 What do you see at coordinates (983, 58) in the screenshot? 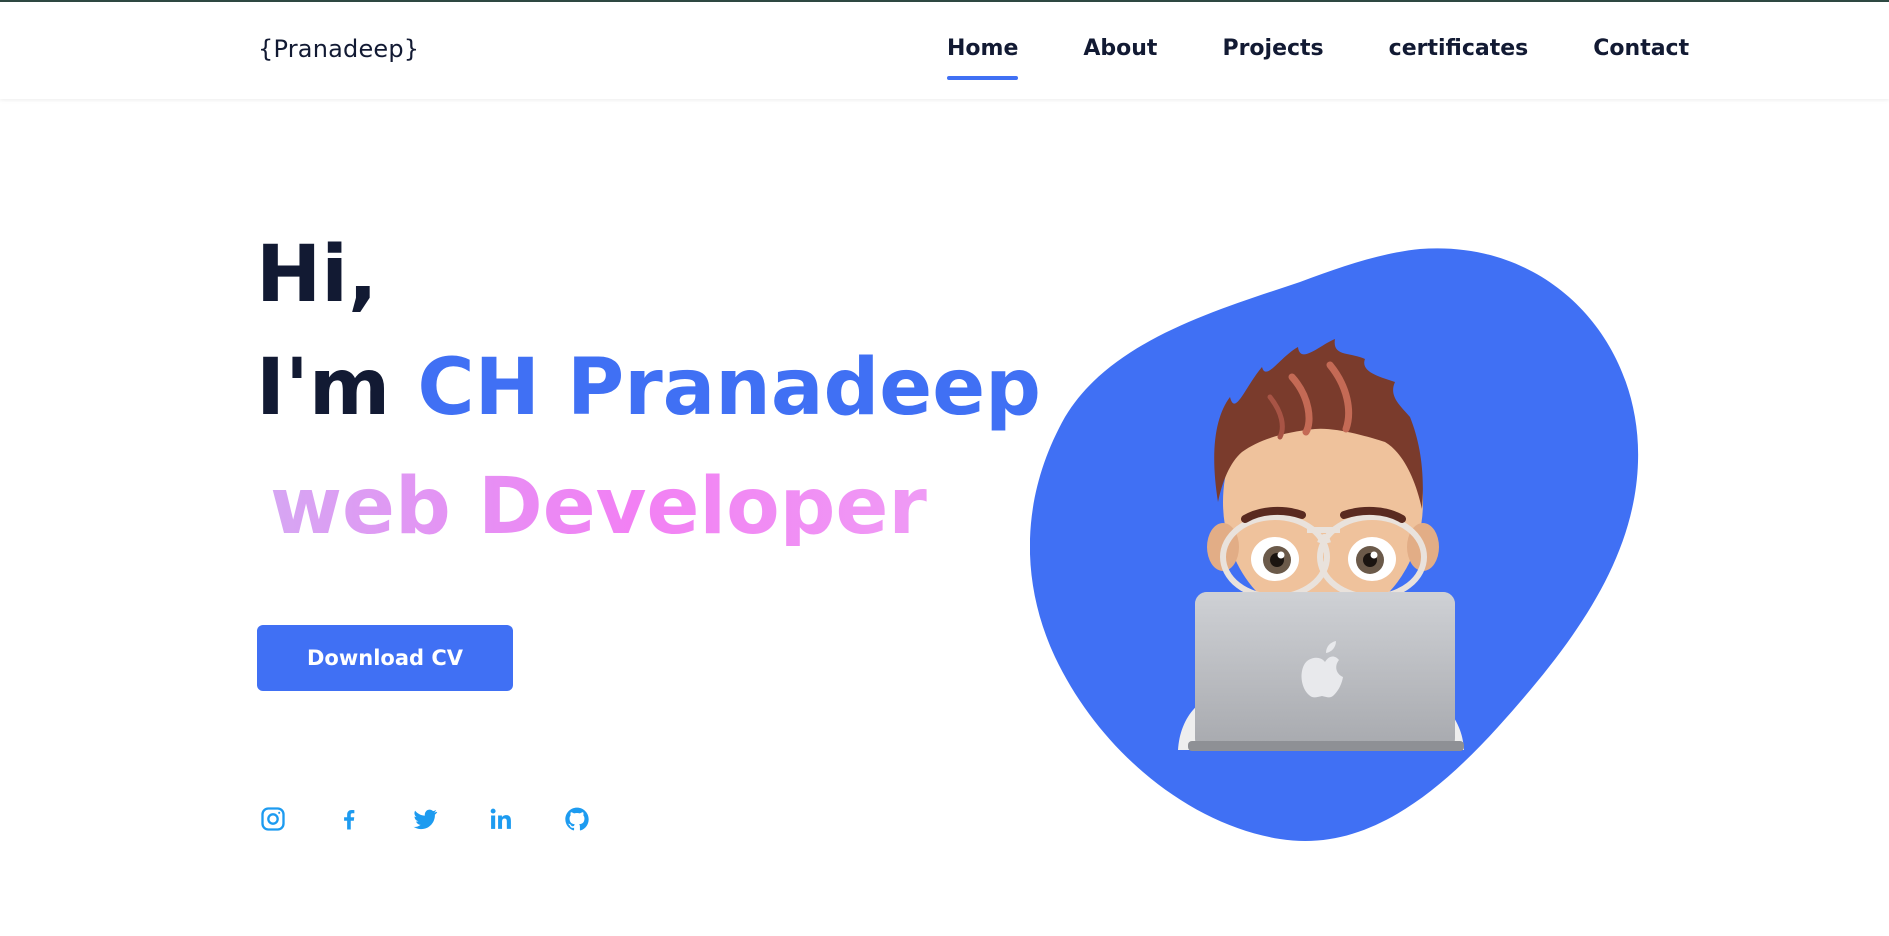
I see `nav-home: Home` at bounding box center [983, 58].